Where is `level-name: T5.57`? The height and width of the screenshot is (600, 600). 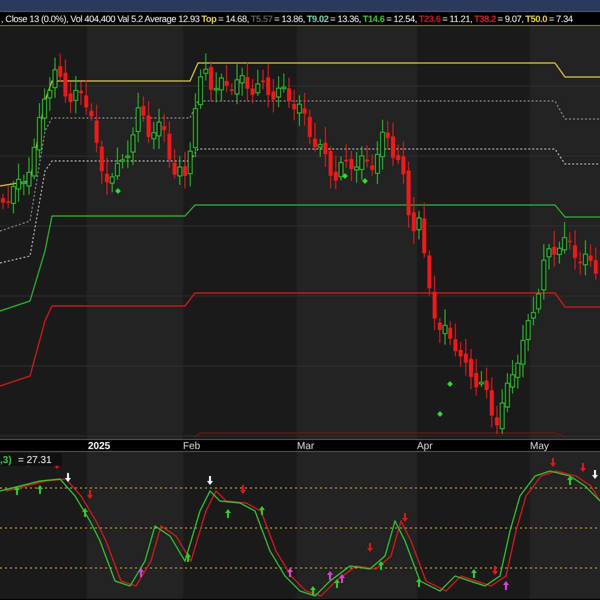 level-name: T5.57 is located at coordinates (261, 19).